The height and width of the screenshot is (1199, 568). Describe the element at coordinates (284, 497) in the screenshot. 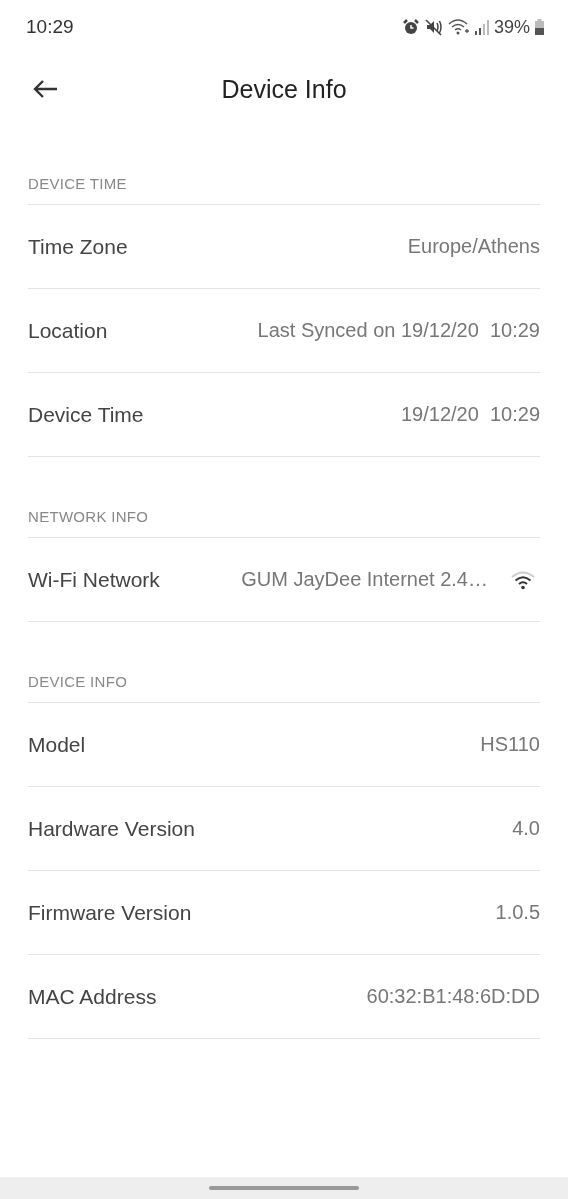

I see `section-header: NETWORK INFO` at that location.